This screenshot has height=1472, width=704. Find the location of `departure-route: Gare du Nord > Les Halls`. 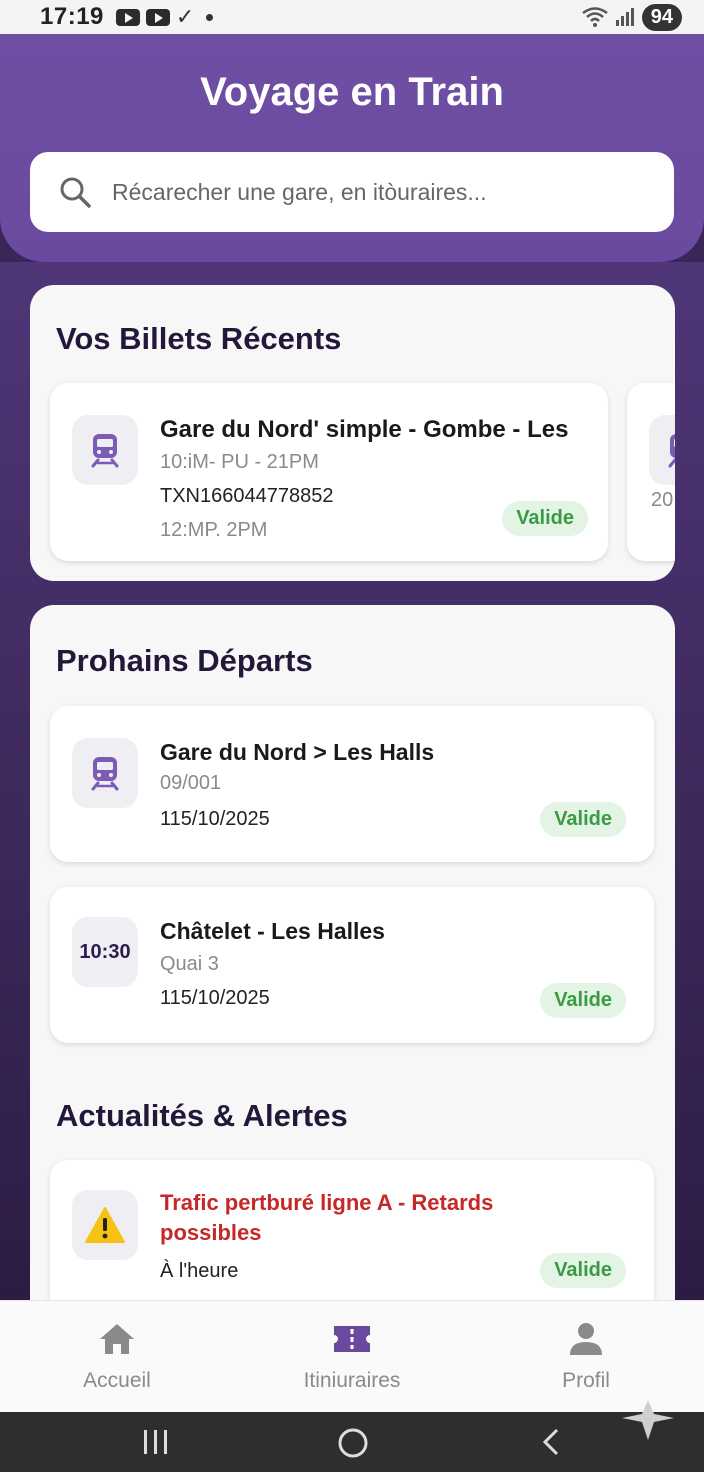

departure-route: Gare du Nord > Les Halls is located at coordinates (297, 752).